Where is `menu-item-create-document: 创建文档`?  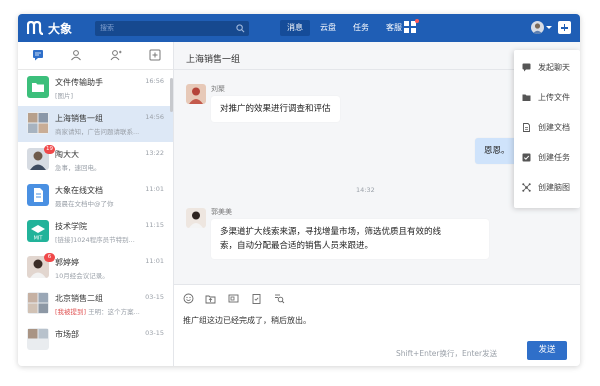
menu-item-create-document: 创建文档 is located at coordinates (547, 127).